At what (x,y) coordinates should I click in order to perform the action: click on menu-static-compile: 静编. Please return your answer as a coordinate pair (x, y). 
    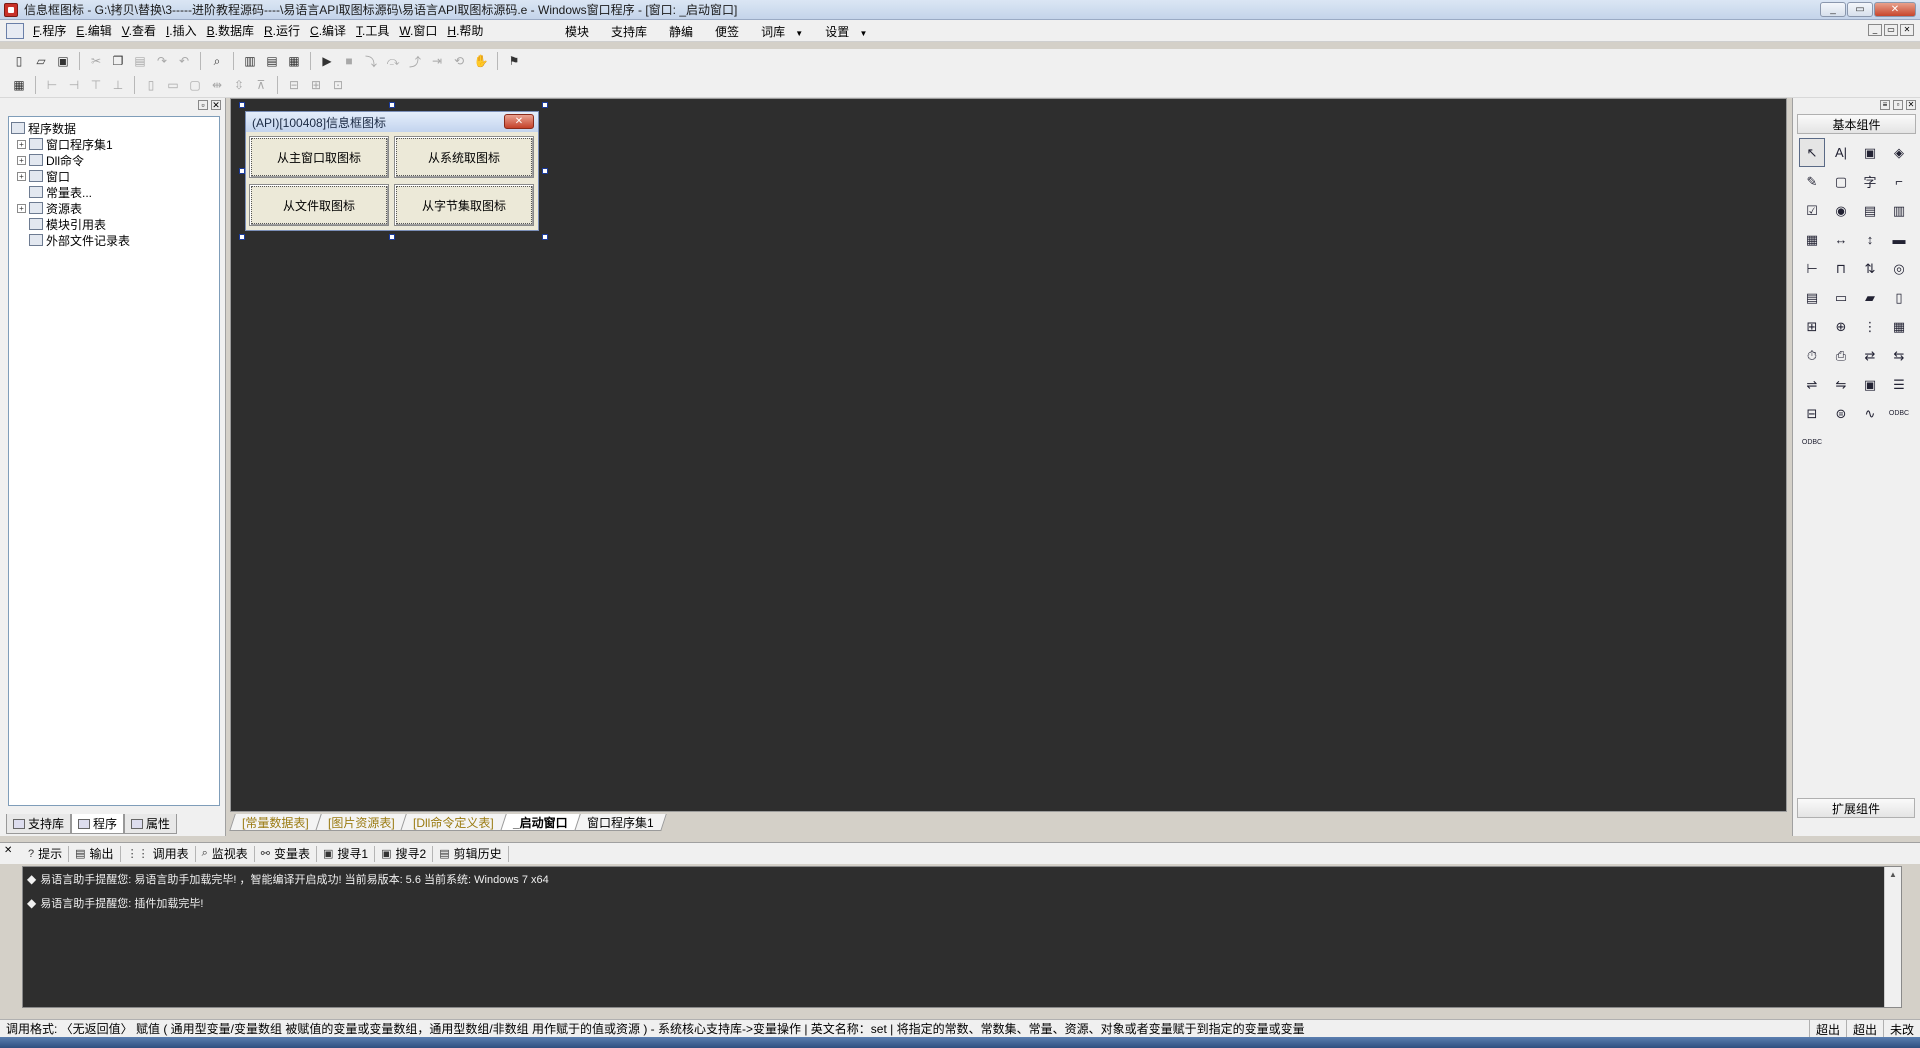
    Looking at the image, I should click on (681, 31).